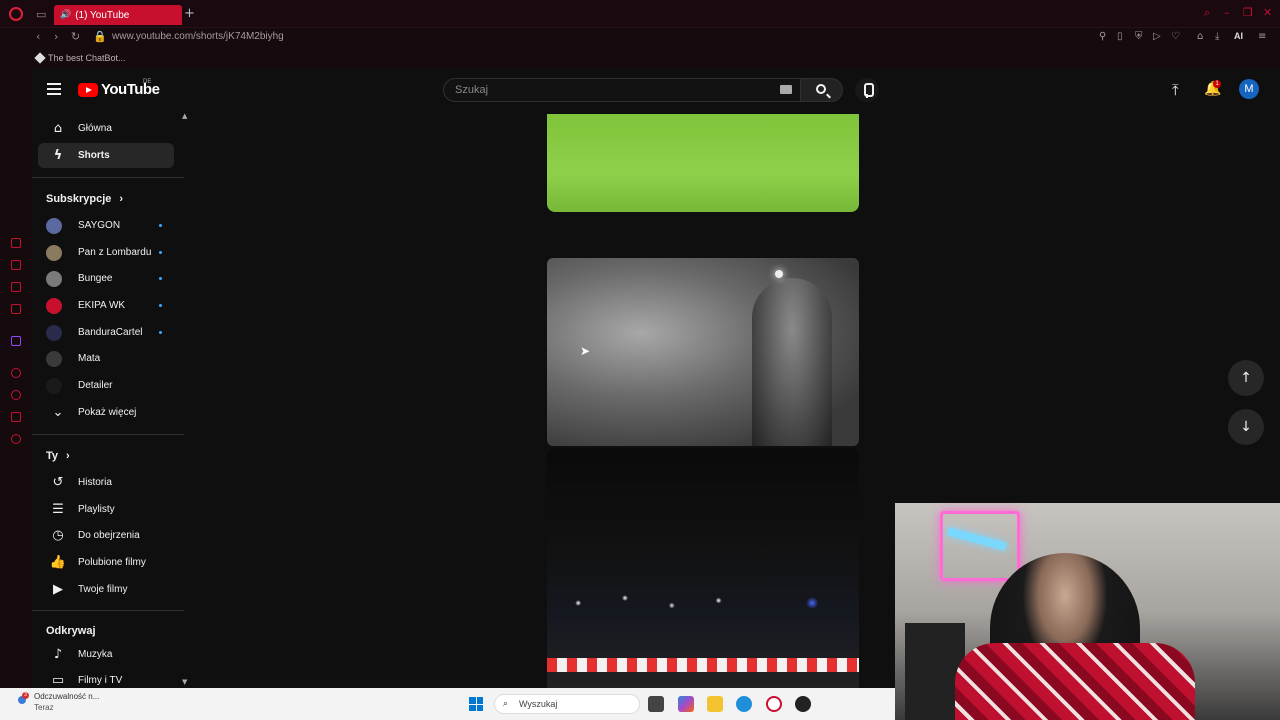  I want to click on sidebar-item-subscription: Pan z Lombardu, so click(106, 252).